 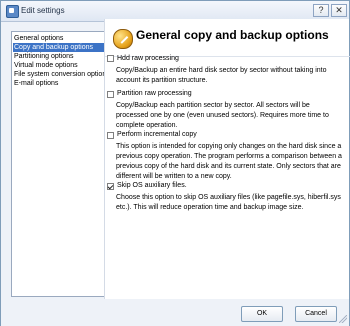 What do you see at coordinates (339, 10) in the screenshot?
I see `close-button: ✕` at bounding box center [339, 10].